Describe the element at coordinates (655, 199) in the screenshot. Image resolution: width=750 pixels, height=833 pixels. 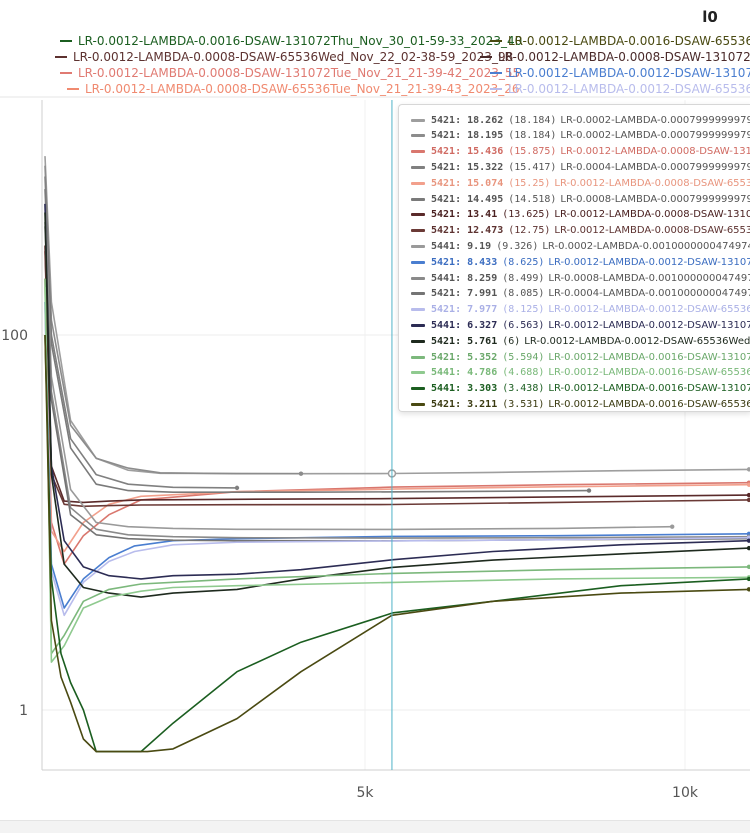
I see `tooltip-run-name: LR-0.0008-LAMBDA-0.00079999999797903` at that location.